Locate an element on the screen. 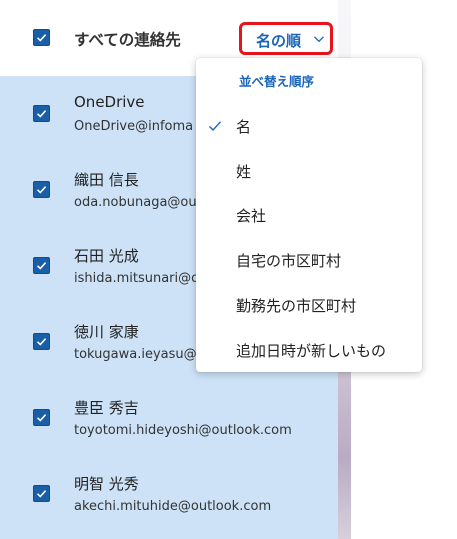  sort-option-home-city: 自宅の市区町村 is located at coordinates (309, 261).